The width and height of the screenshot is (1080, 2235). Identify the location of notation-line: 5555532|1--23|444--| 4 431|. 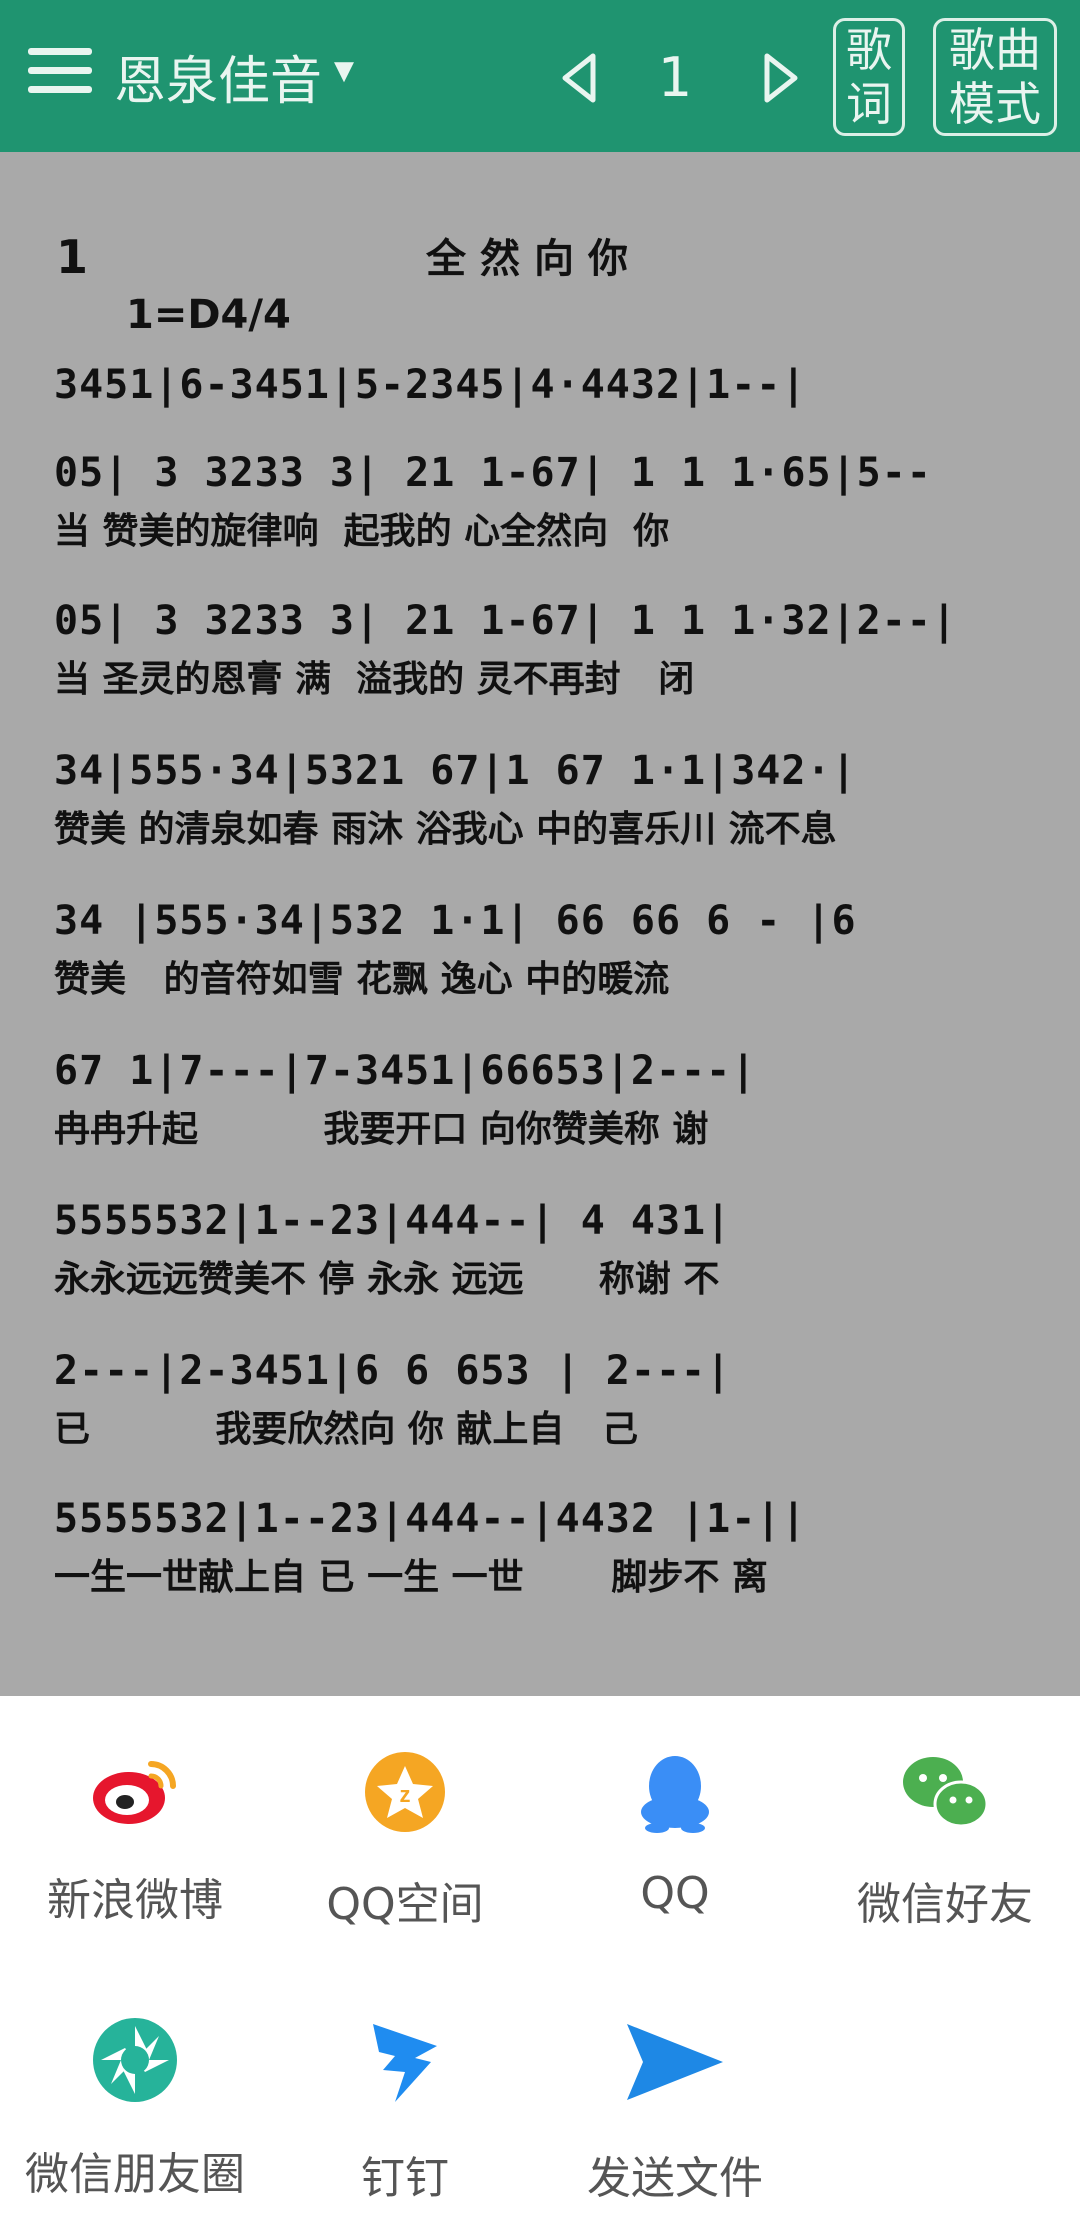
(393, 1221).